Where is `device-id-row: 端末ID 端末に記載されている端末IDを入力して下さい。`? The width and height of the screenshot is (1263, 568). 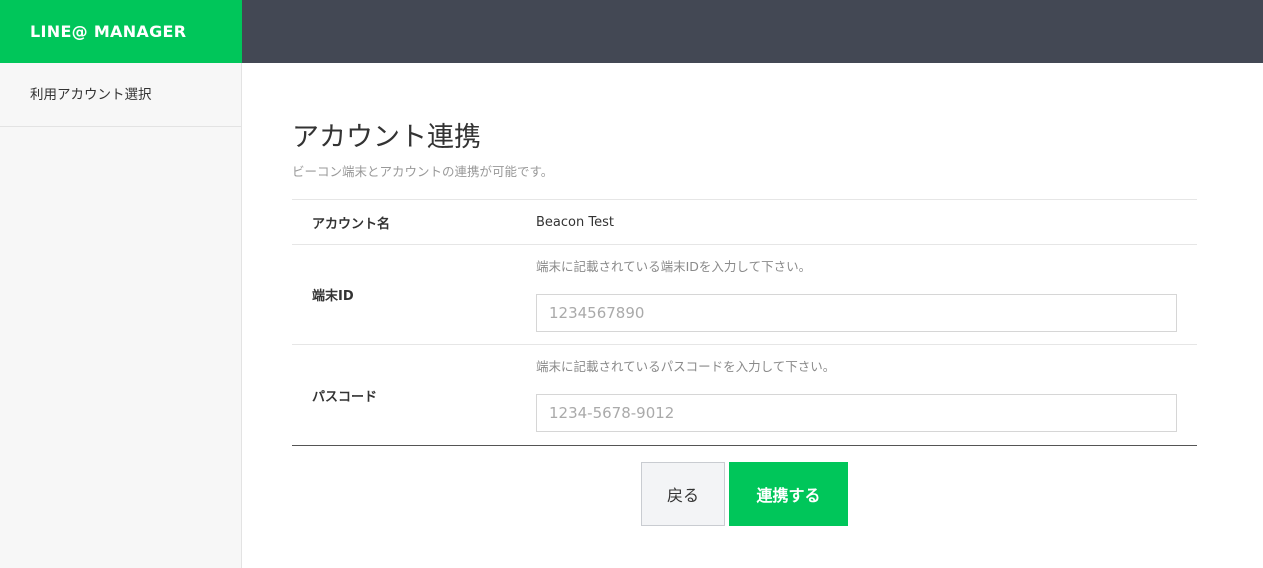
device-id-row: 端末ID 端末に記載されている端末IDを入力して下さい。 is located at coordinates (744, 295).